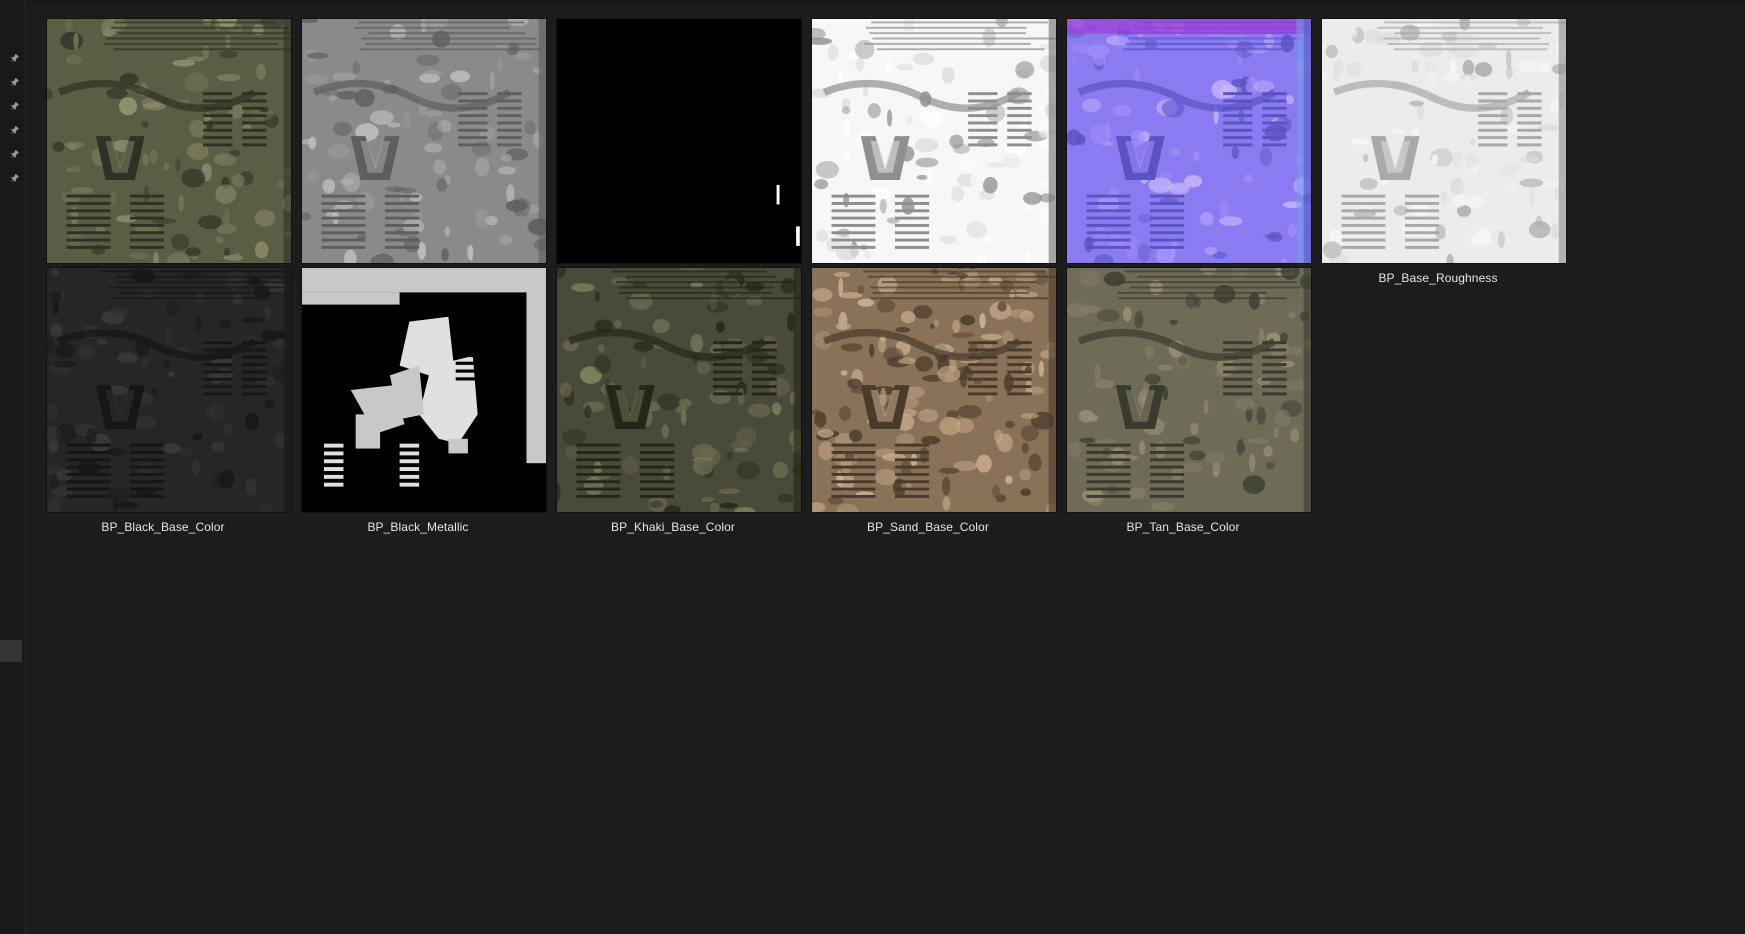 This screenshot has height=934, width=1745. Describe the element at coordinates (673, 527) in the screenshot. I see `file-name: BP_Khaki_Base_Color` at that location.